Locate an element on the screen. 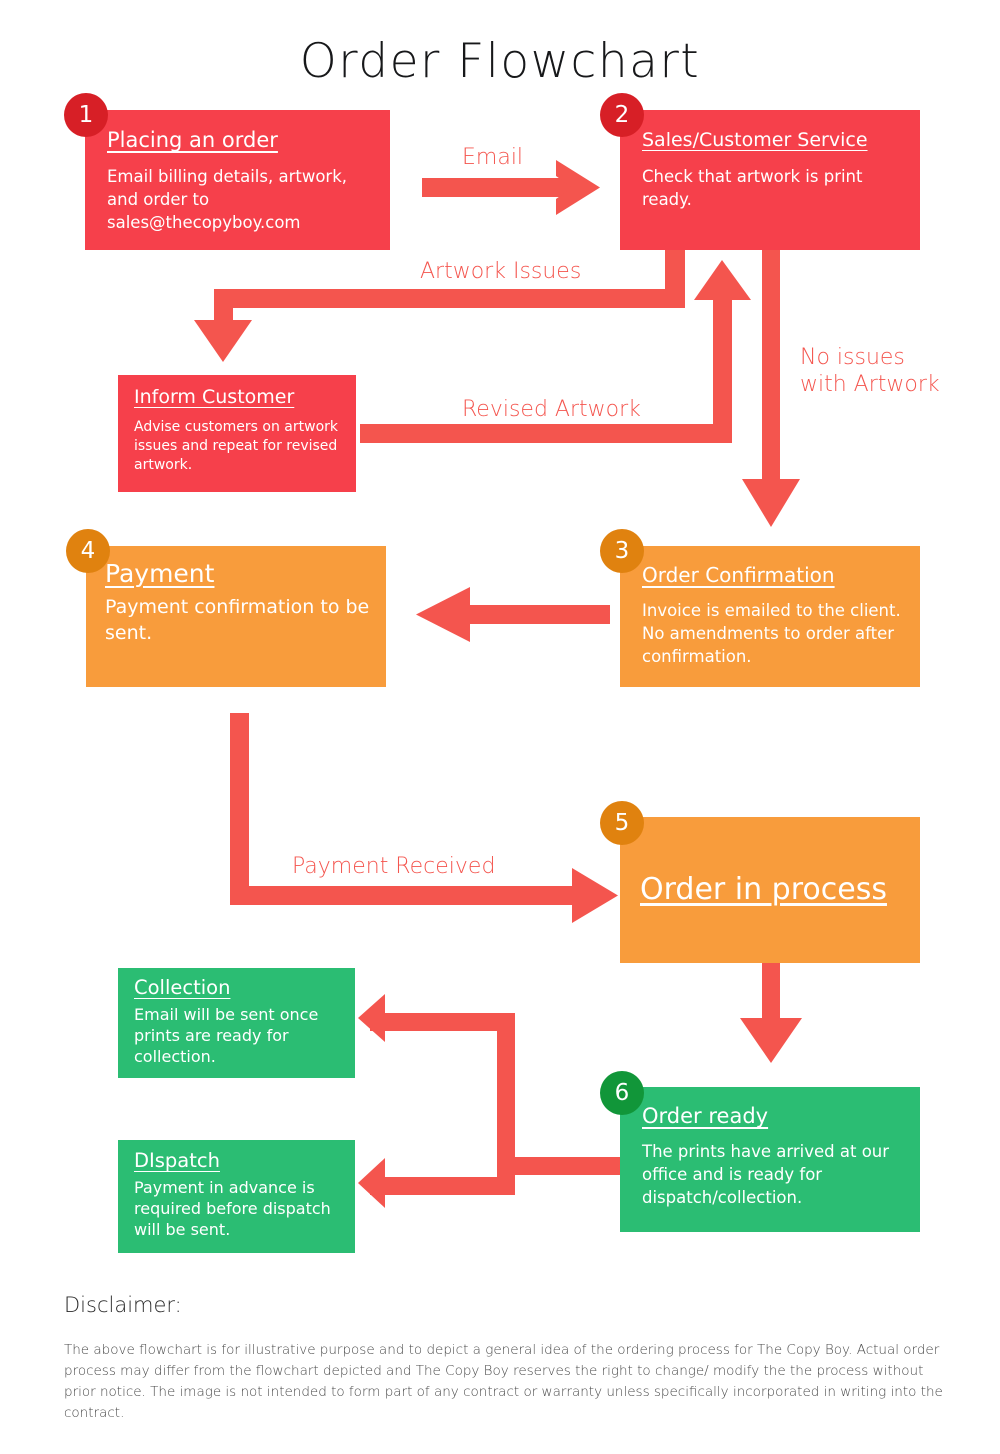  arrow-process-to-ready is located at coordinates (771, 1013).